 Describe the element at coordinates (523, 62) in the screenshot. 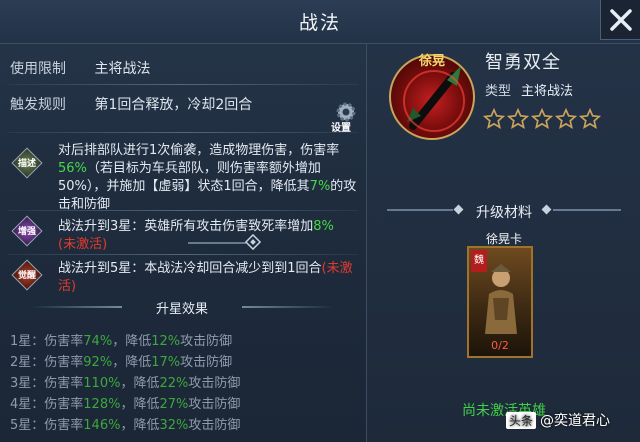

I see `skill-name: 智勇双全` at that location.